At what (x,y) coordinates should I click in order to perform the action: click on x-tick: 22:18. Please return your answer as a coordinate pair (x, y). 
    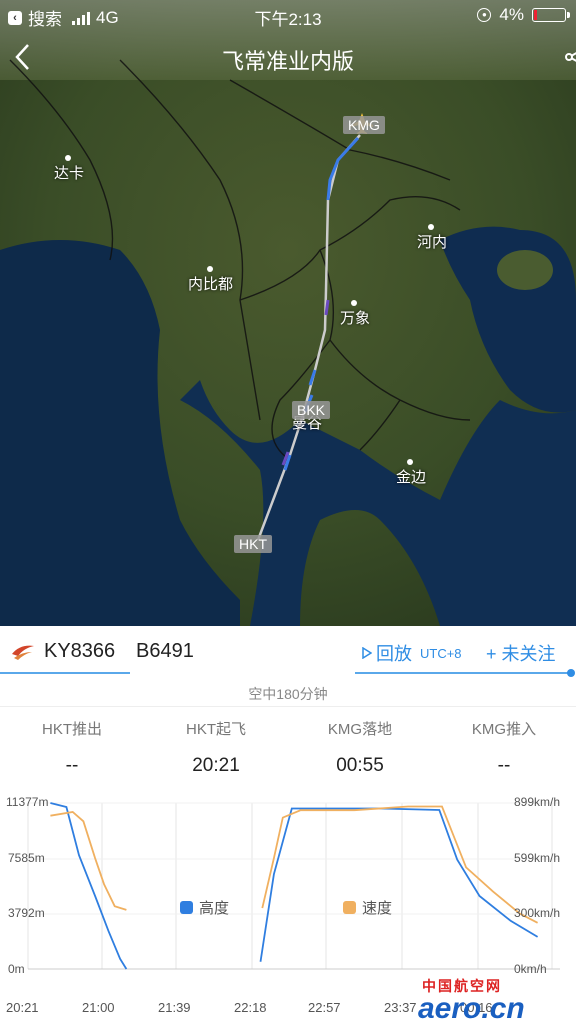
    Looking at the image, I should click on (250, 1007).